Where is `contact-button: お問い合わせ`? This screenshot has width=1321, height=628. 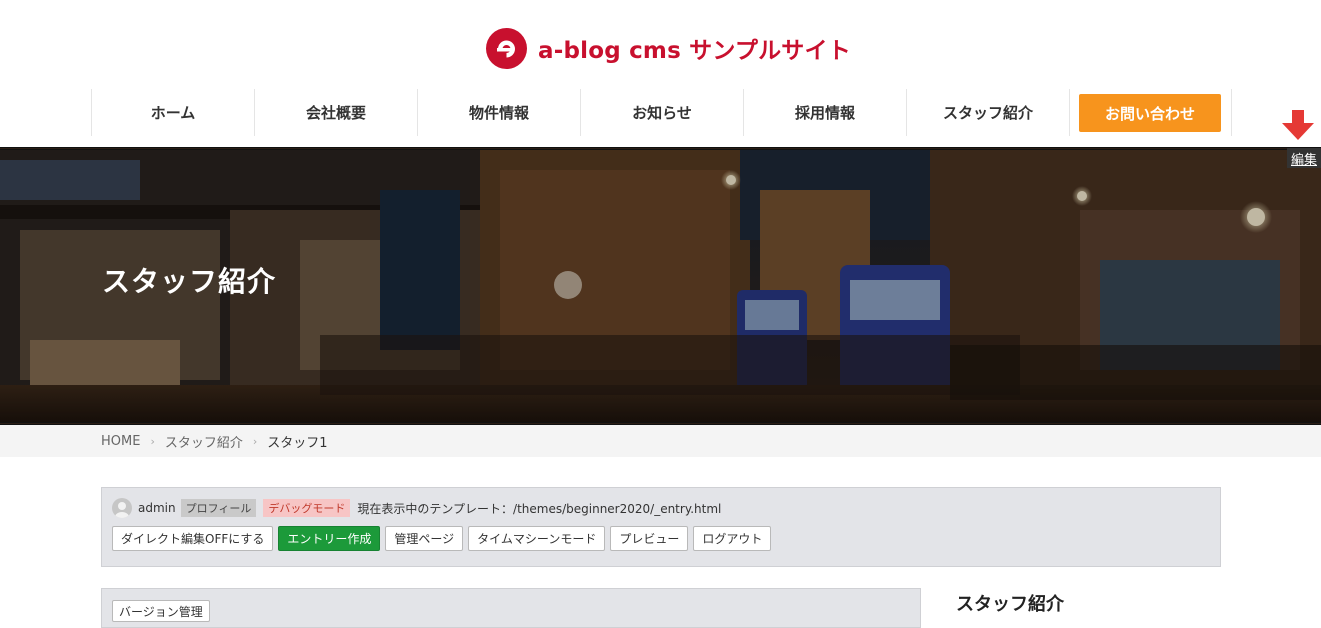
contact-button: お問い合わせ is located at coordinates (1150, 113).